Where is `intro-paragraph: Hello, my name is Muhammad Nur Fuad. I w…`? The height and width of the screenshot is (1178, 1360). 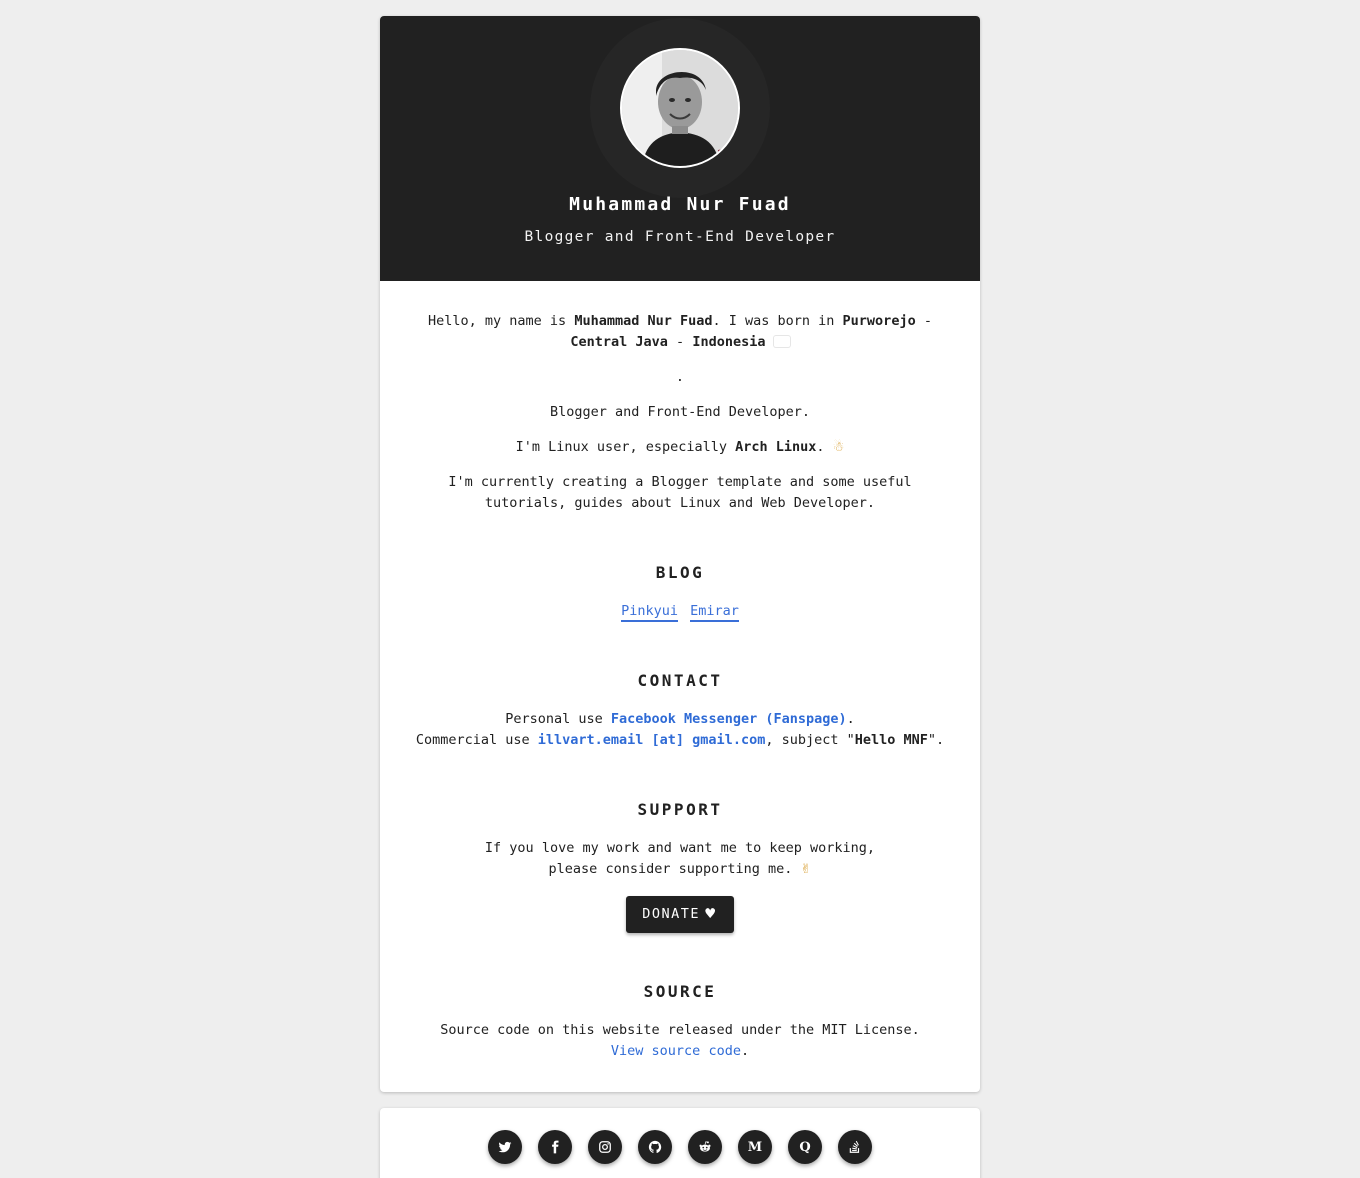 intro-paragraph: Hello, my name is Muhammad Nur Fuad. I w… is located at coordinates (680, 332).